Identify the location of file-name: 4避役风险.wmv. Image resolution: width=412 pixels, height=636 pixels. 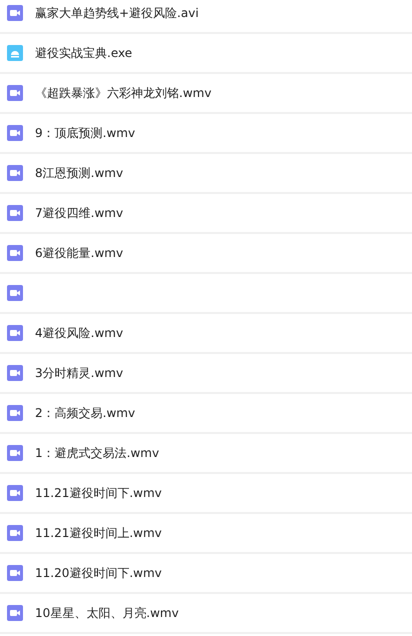
(79, 333).